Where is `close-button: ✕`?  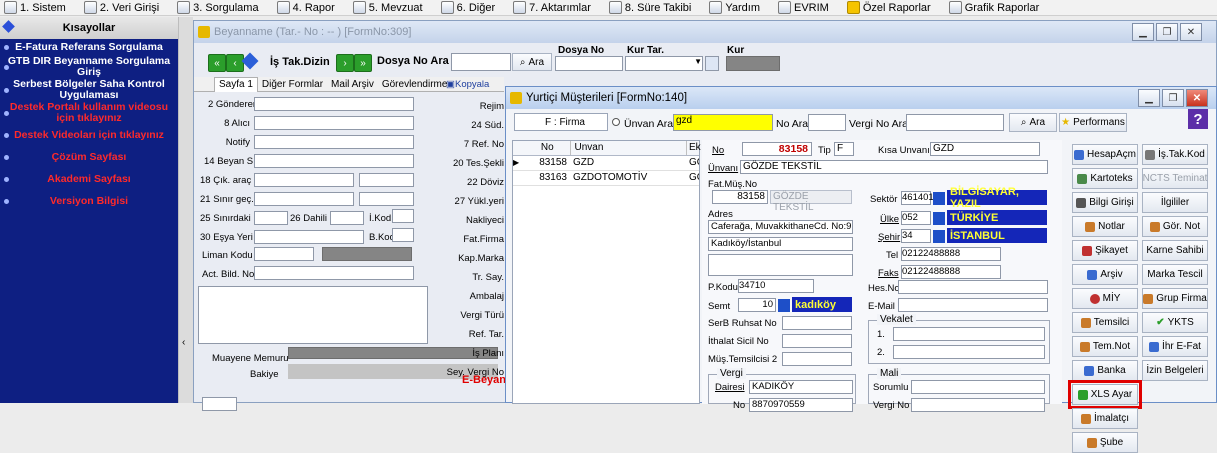 close-button: ✕ is located at coordinates (1191, 32).